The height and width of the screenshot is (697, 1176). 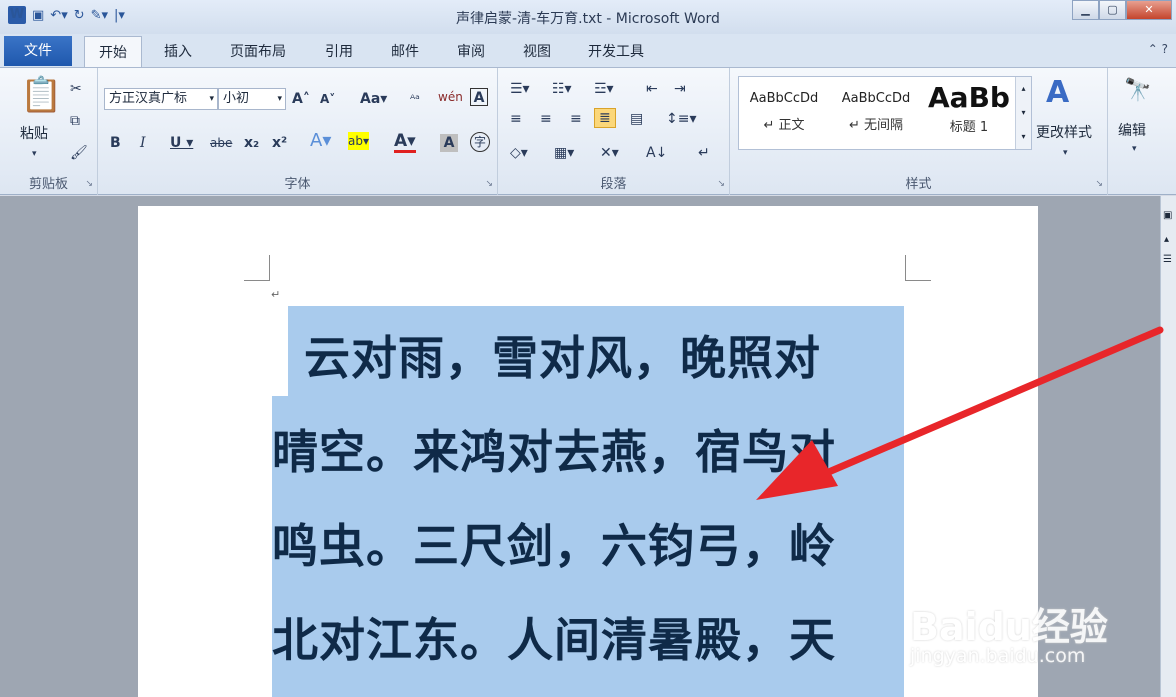 What do you see at coordinates (41, 95) in the screenshot?
I see `paste-icon: 📋` at bounding box center [41, 95].